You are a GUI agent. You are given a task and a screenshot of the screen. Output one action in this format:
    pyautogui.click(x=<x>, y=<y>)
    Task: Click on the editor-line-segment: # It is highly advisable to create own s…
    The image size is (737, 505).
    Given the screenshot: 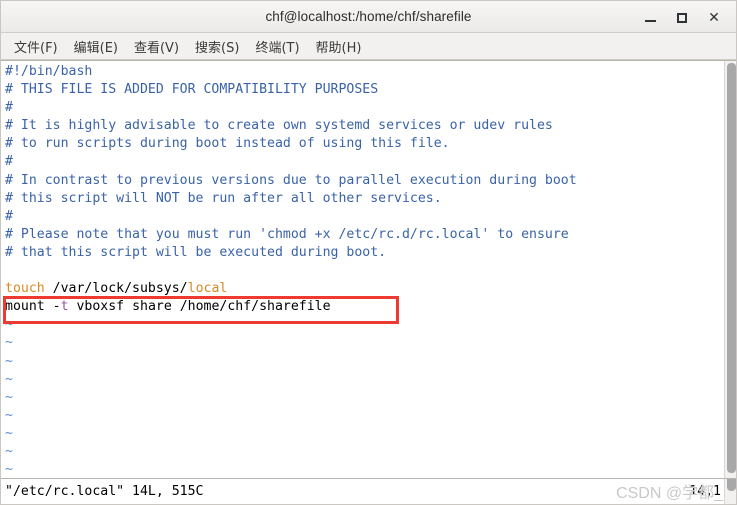 What is the action you would take?
    pyautogui.click(x=279, y=126)
    